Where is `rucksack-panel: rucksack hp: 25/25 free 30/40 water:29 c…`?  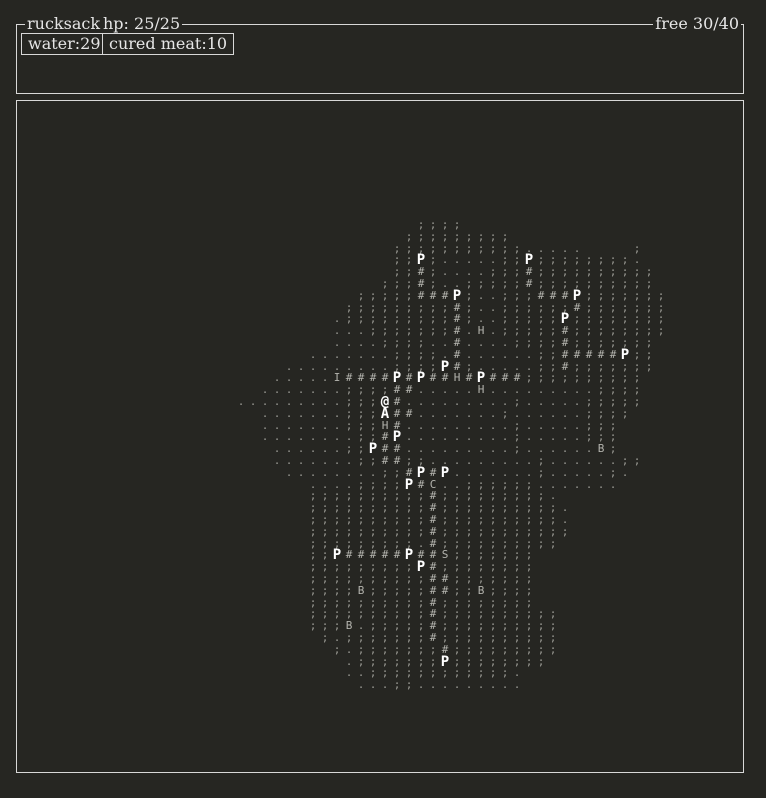 rucksack-panel: rucksack hp: 25/25 free 30/40 water:29 c… is located at coordinates (380, 53).